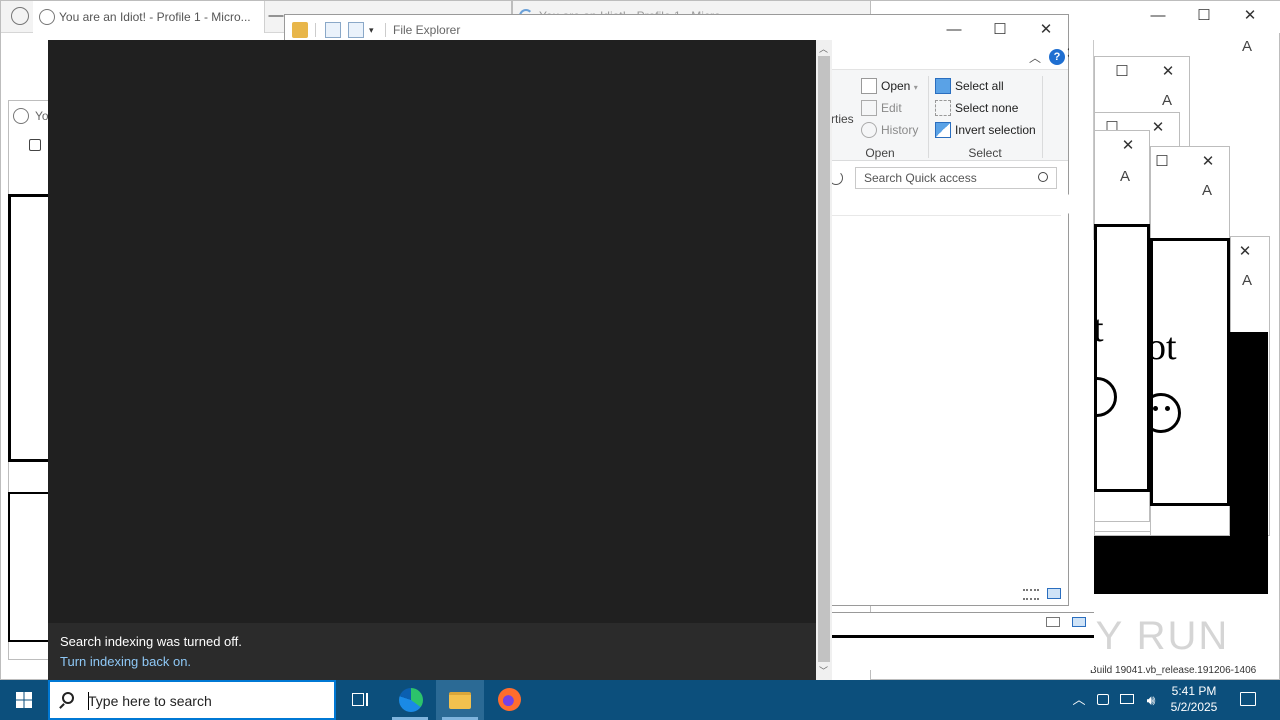 The height and width of the screenshot is (720, 1280). Describe the element at coordinates (943, 86) in the screenshot. I see `select-all-icon` at that location.